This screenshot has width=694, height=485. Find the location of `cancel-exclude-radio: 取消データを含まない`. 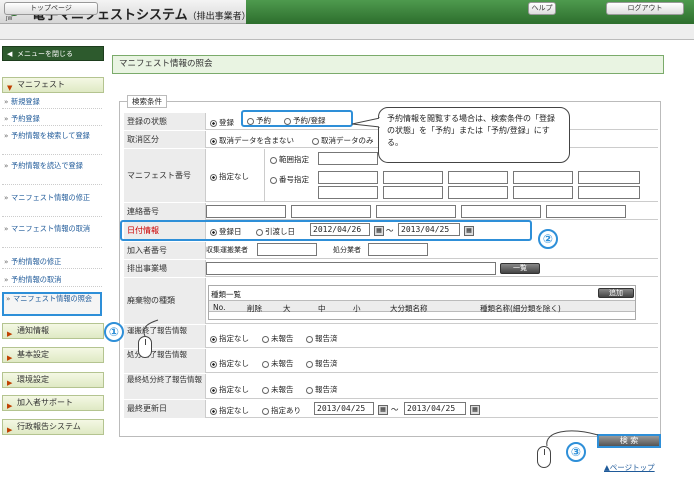

cancel-exclude-radio: 取消データを含まない is located at coordinates (252, 140).